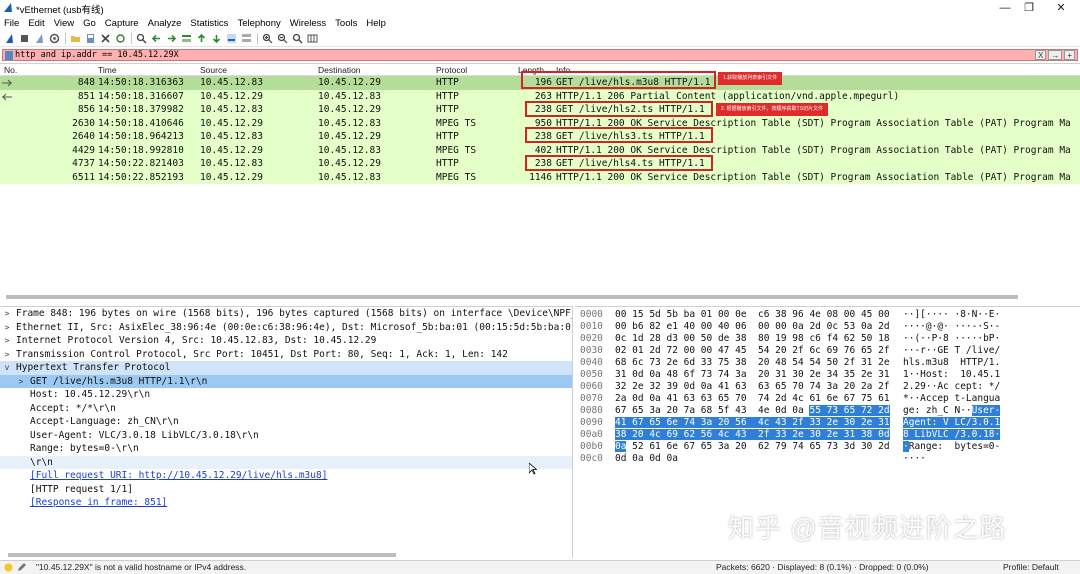 This screenshot has height=574, width=1080. I want to click on ascii-row: ····@·@· ···-·S·-, so click(951, 327).